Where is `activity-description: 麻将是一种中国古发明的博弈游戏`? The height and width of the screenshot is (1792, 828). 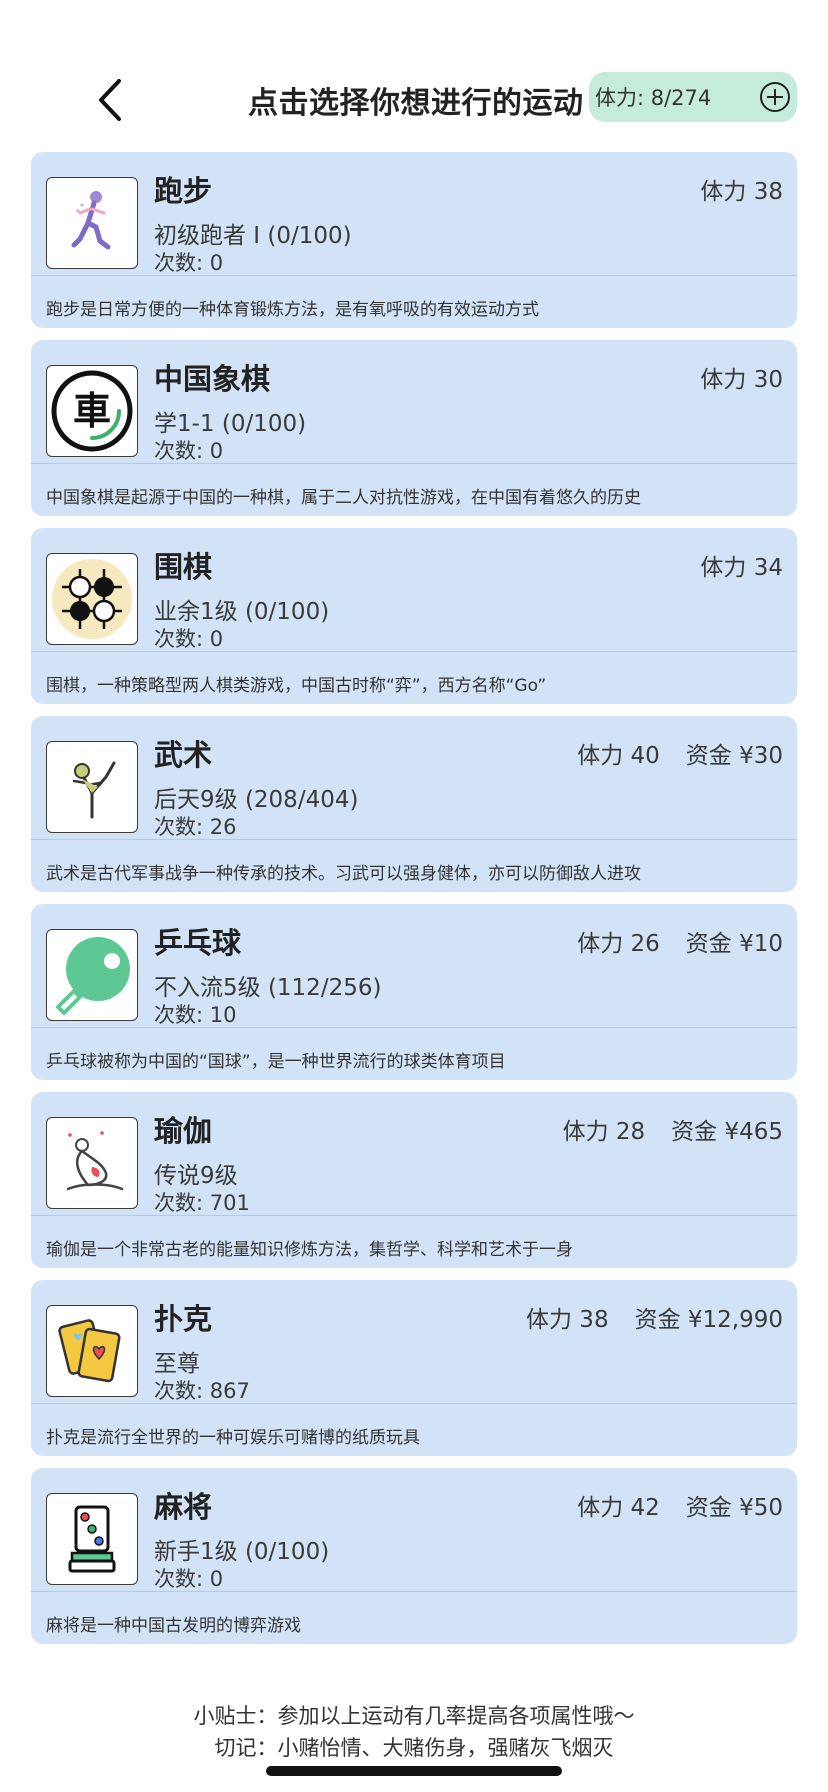
activity-description: 麻将是一种中国古发明的博弈游戏 is located at coordinates (173, 1626).